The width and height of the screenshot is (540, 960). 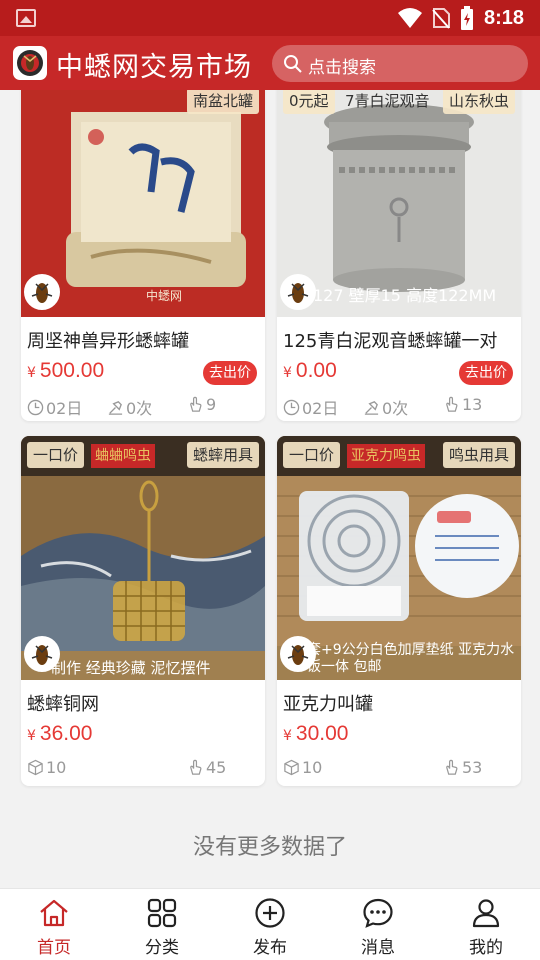 What do you see at coordinates (399, 203) in the screenshot?
I see `product-image: 127 壁厚15 高度122MM 0元起 7青白泥观音 山东秋虫` at bounding box center [399, 203].